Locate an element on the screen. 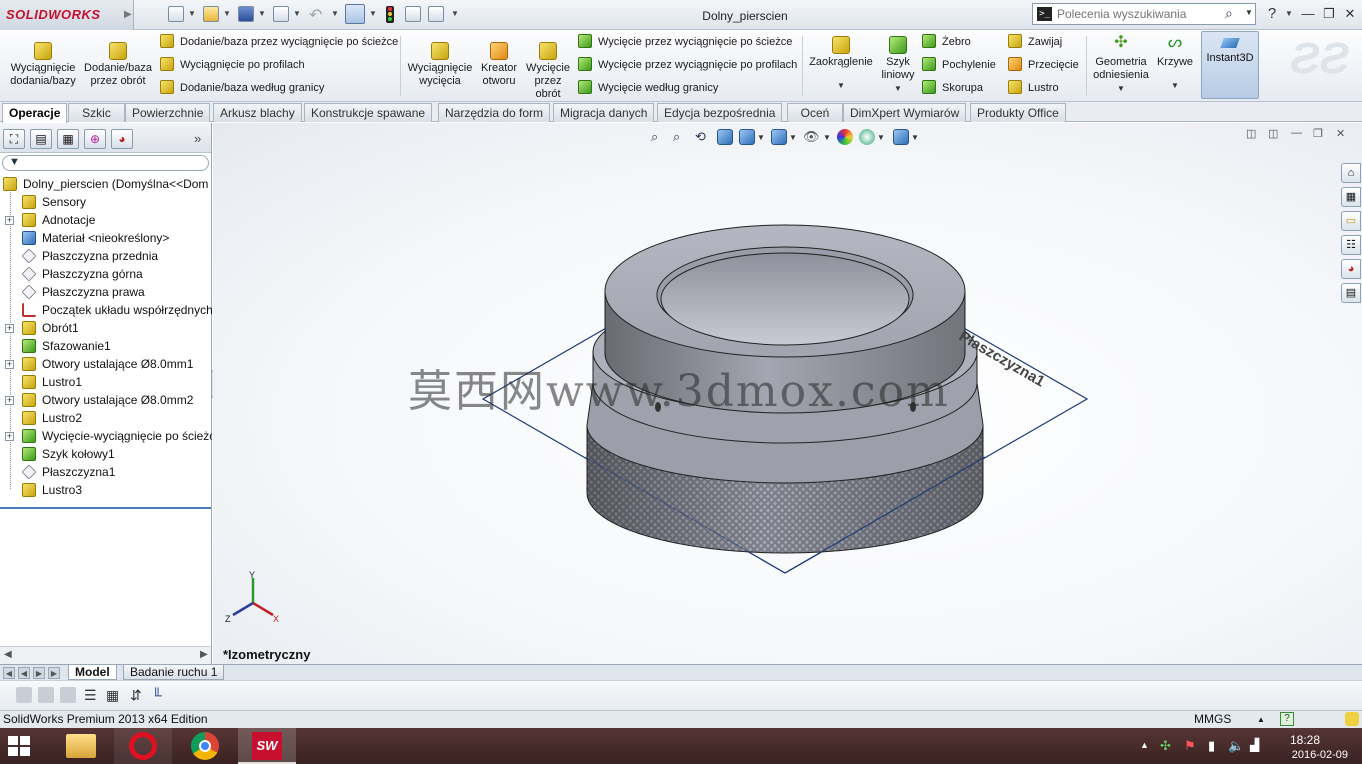  options-dropdown-icon: ▼ is located at coordinates (455, 13).